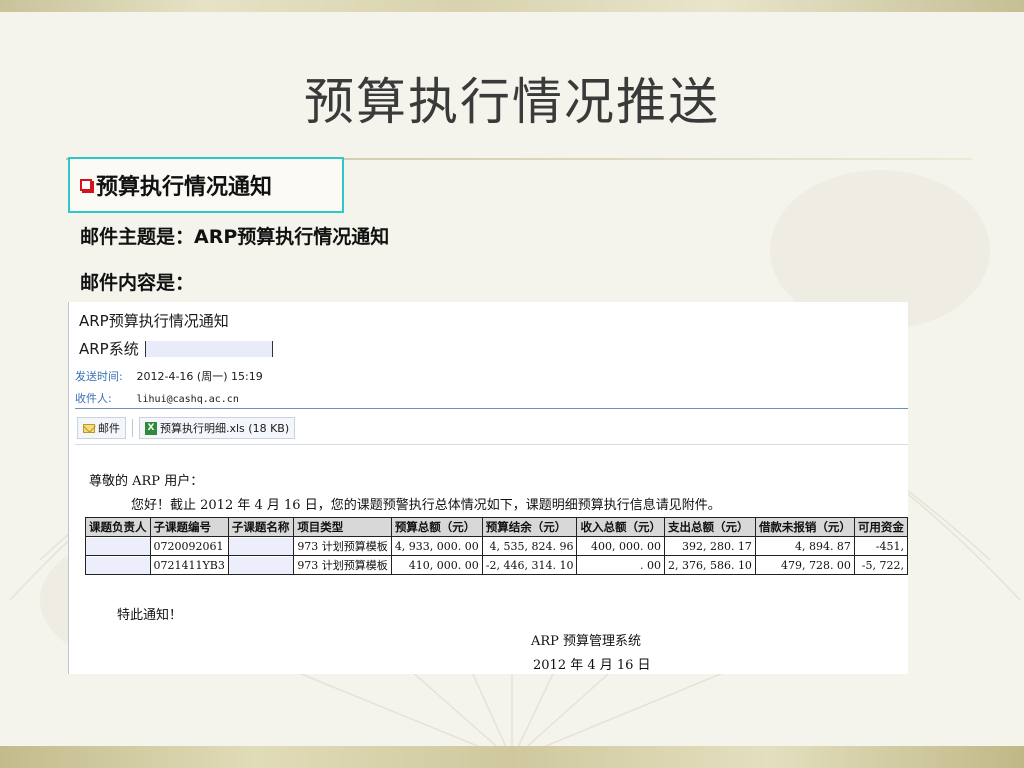 The height and width of the screenshot is (768, 1024). I want to click on col-header: 预算总额（元）, so click(436, 527).